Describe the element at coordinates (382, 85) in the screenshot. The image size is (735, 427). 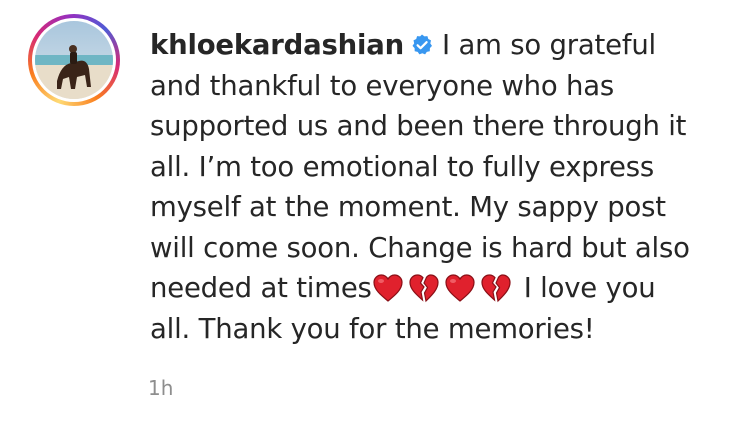
I see `comment-text-line: and thankful to everyone who has` at that location.